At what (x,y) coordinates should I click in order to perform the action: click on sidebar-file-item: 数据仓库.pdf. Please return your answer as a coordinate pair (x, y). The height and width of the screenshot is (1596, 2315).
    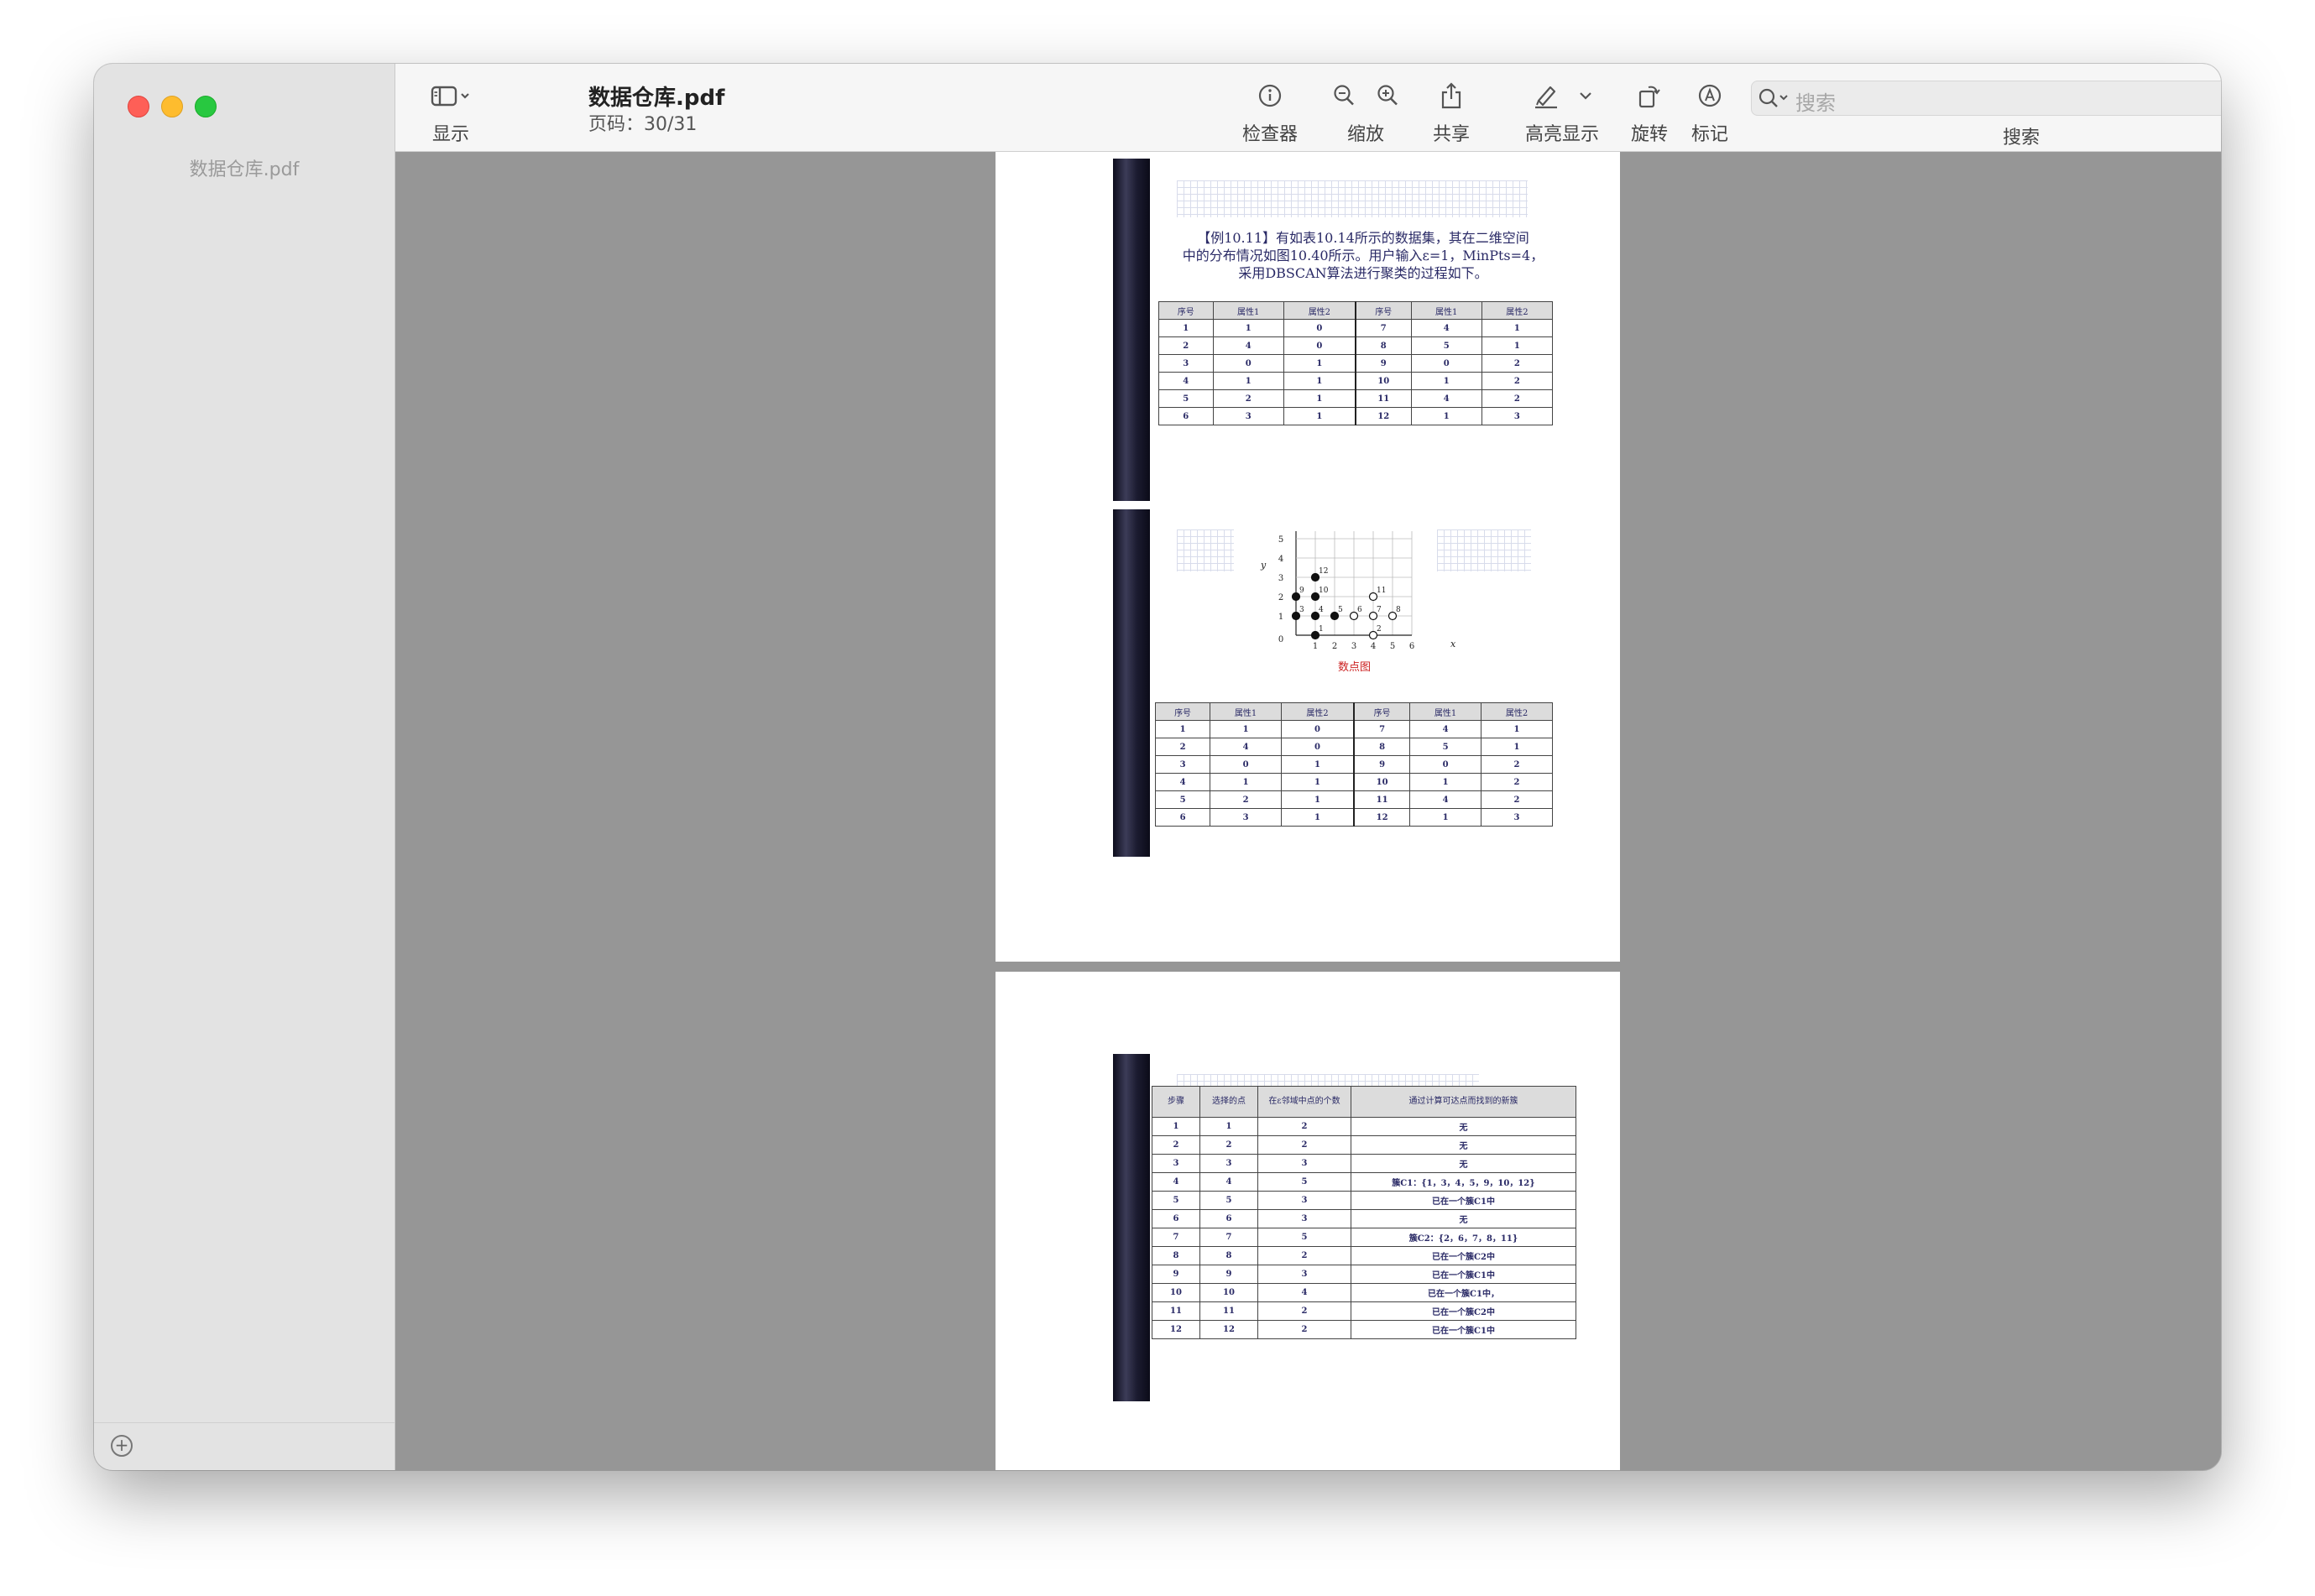
    Looking at the image, I should click on (244, 167).